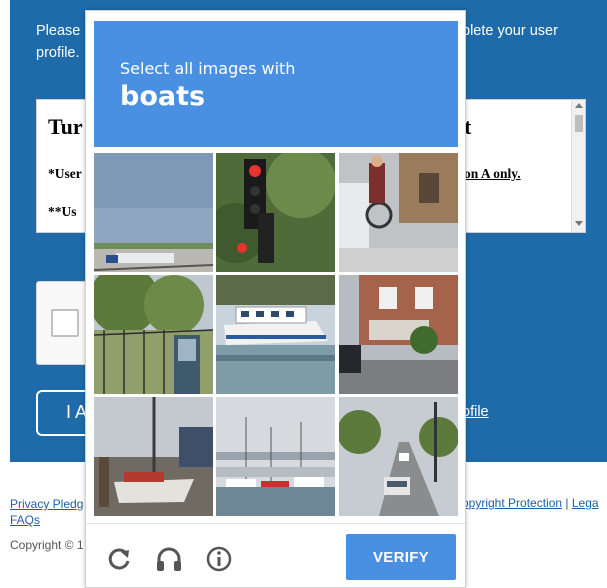 The width and height of the screenshot is (607, 588). I want to click on captcha-target-word: boats, so click(163, 96).